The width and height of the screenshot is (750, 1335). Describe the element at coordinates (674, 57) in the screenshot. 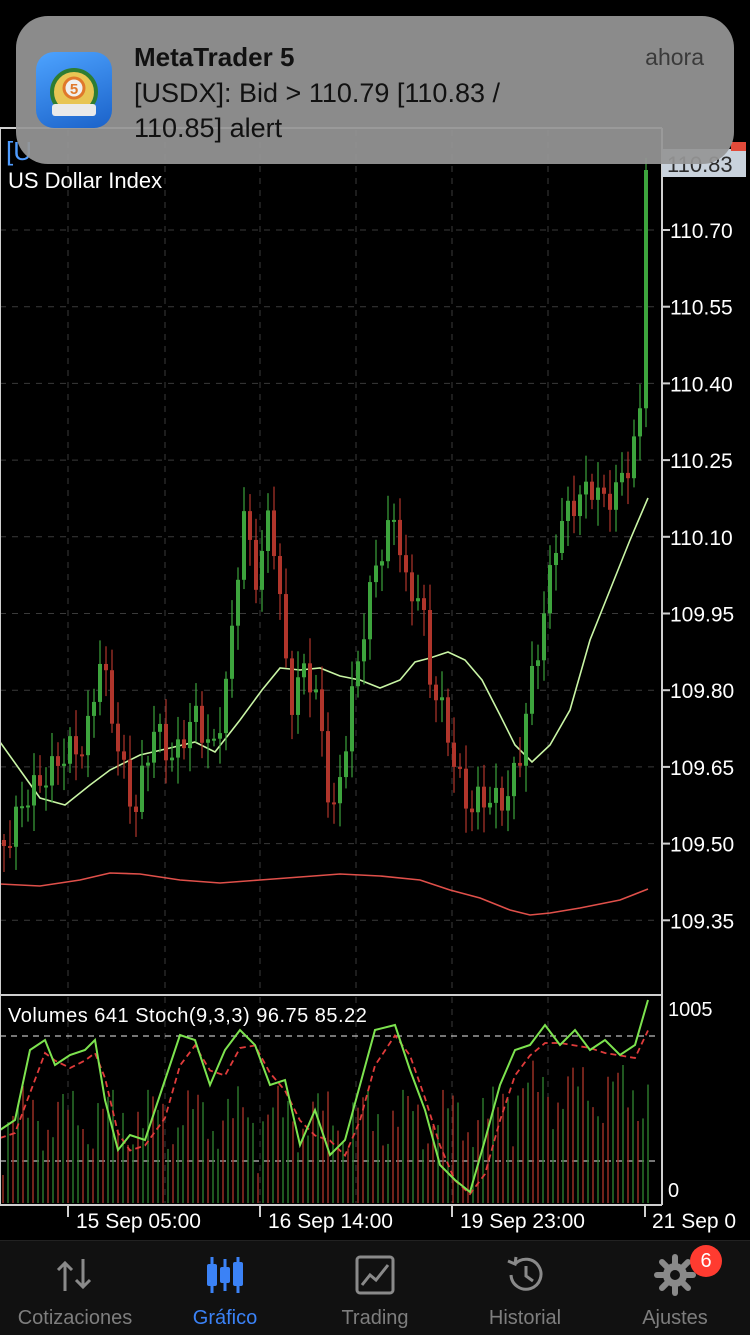

I see `notification-time: ahora` at that location.